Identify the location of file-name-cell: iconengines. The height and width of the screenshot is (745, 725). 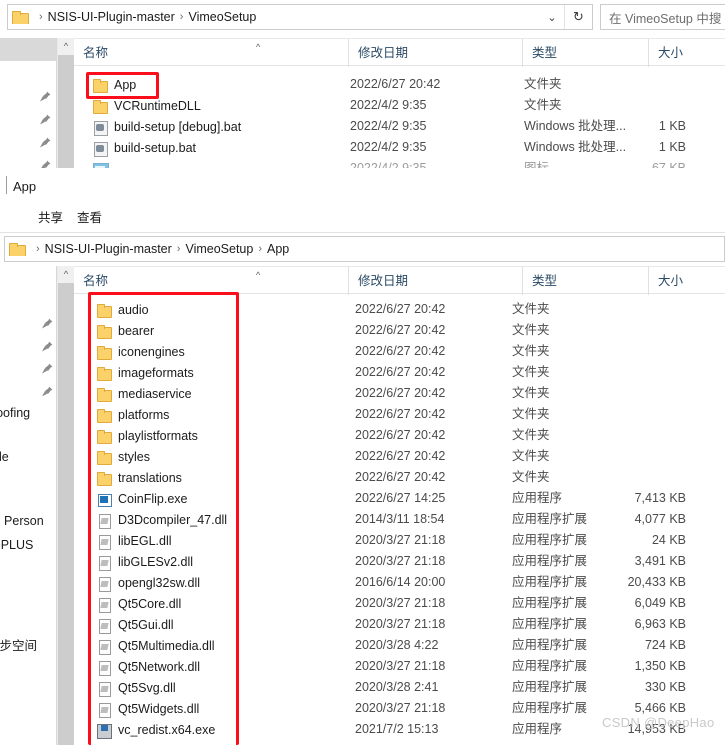
(140, 351).